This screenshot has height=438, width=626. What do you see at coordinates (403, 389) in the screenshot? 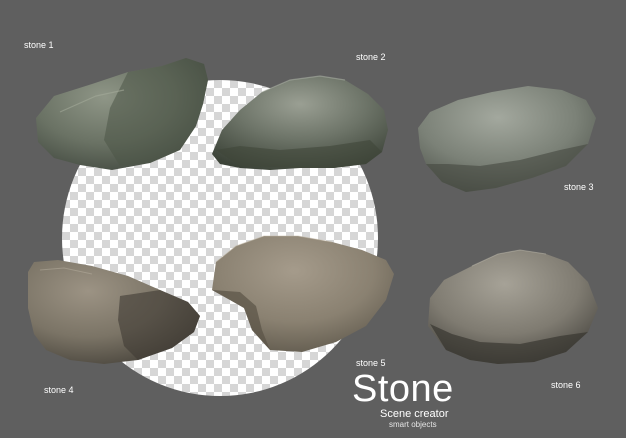
I see `page-title: Stone` at bounding box center [403, 389].